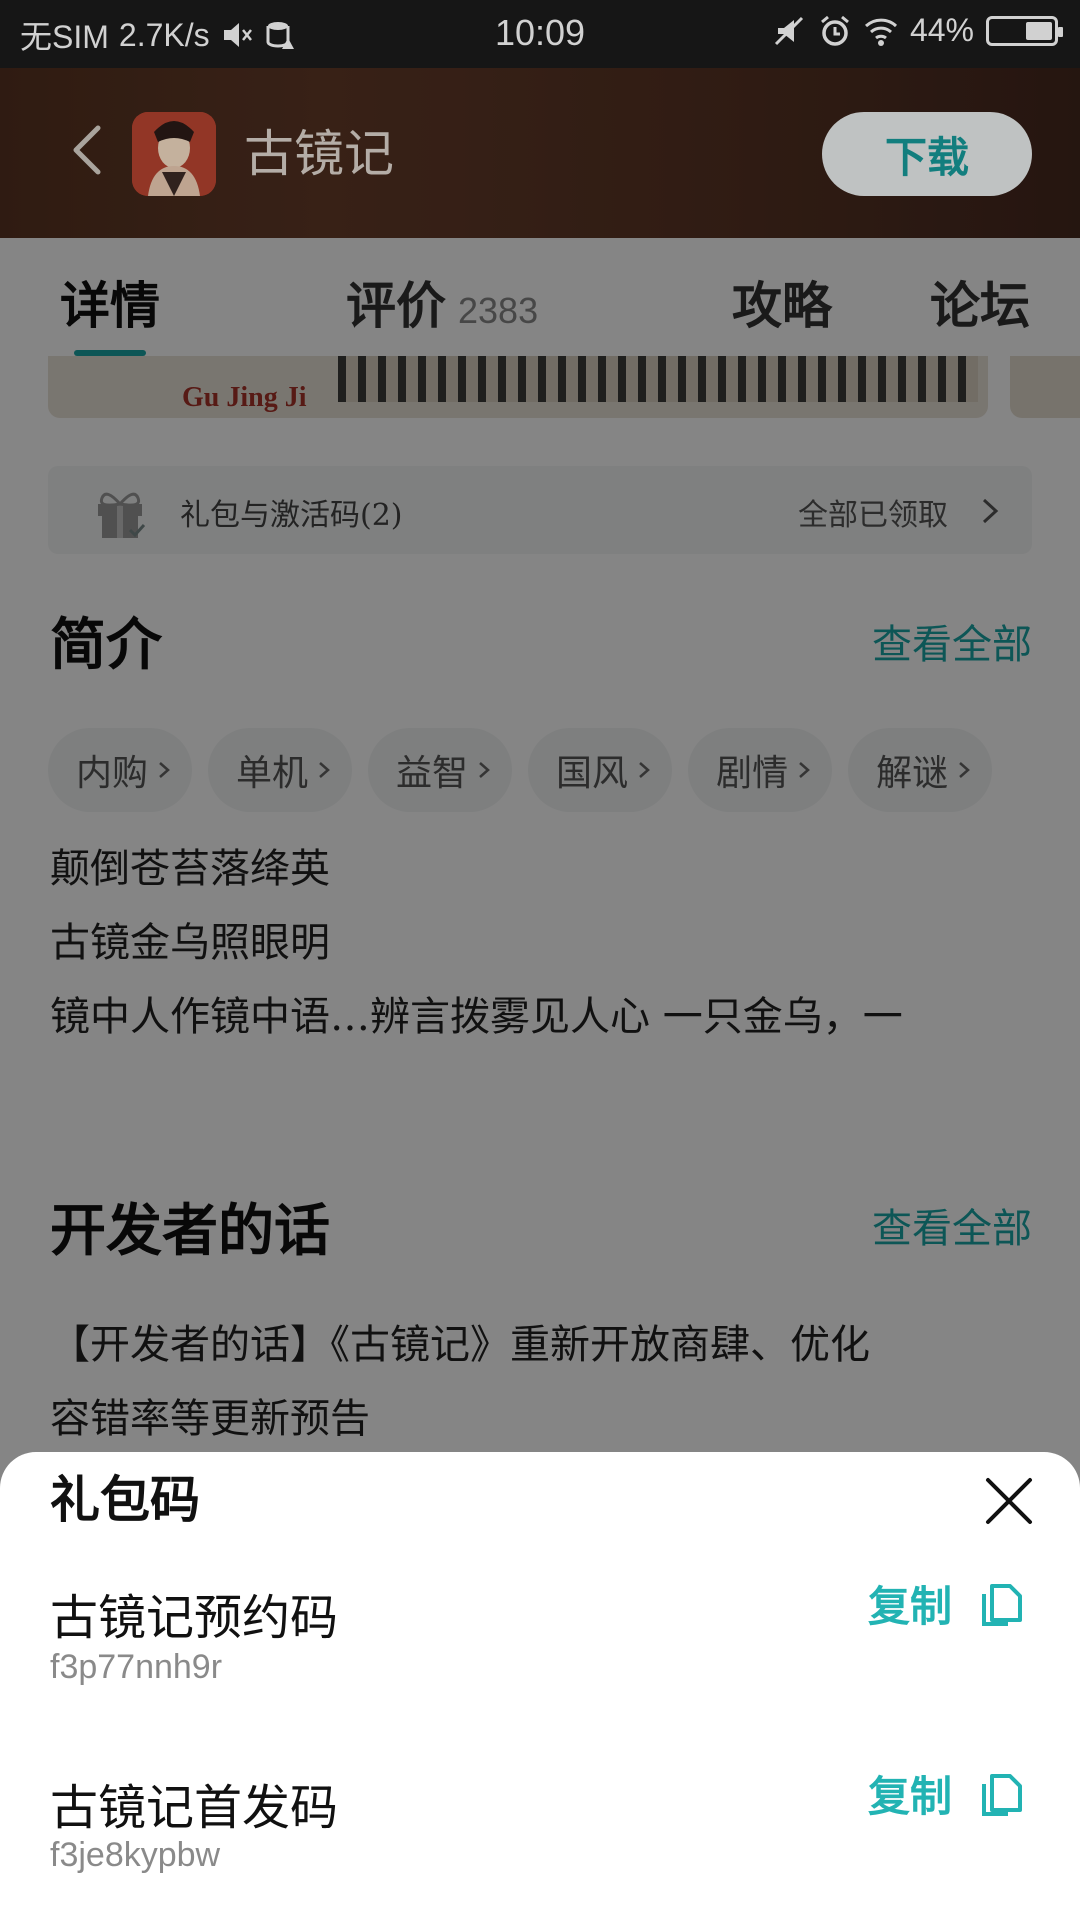 The image size is (1080, 1920). I want to click on code-value: f3je8kypbw, so click(135, 1855).